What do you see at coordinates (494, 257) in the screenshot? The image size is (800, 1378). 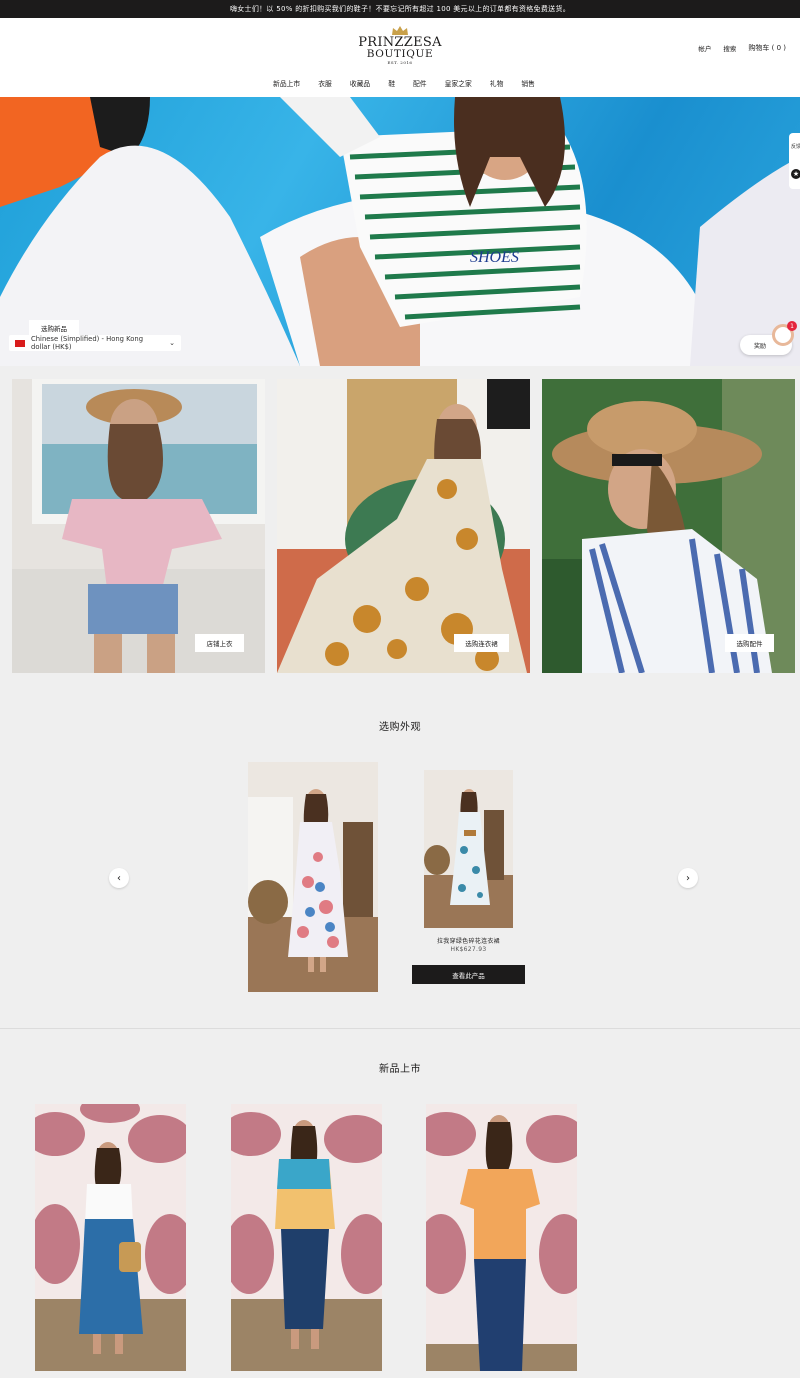 I see `svg-text: SHOES` at bounding box center [494, 257].